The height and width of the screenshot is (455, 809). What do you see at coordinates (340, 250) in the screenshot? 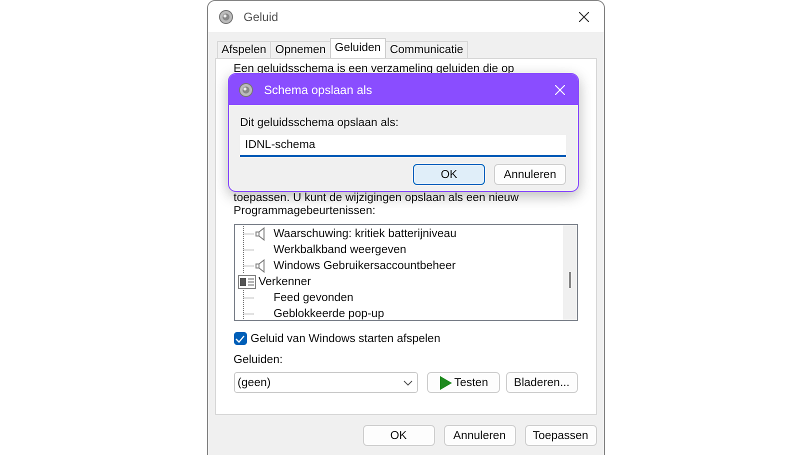
I see `list-item: Werkbalkband weergeven` at bounding box center [340, 250].